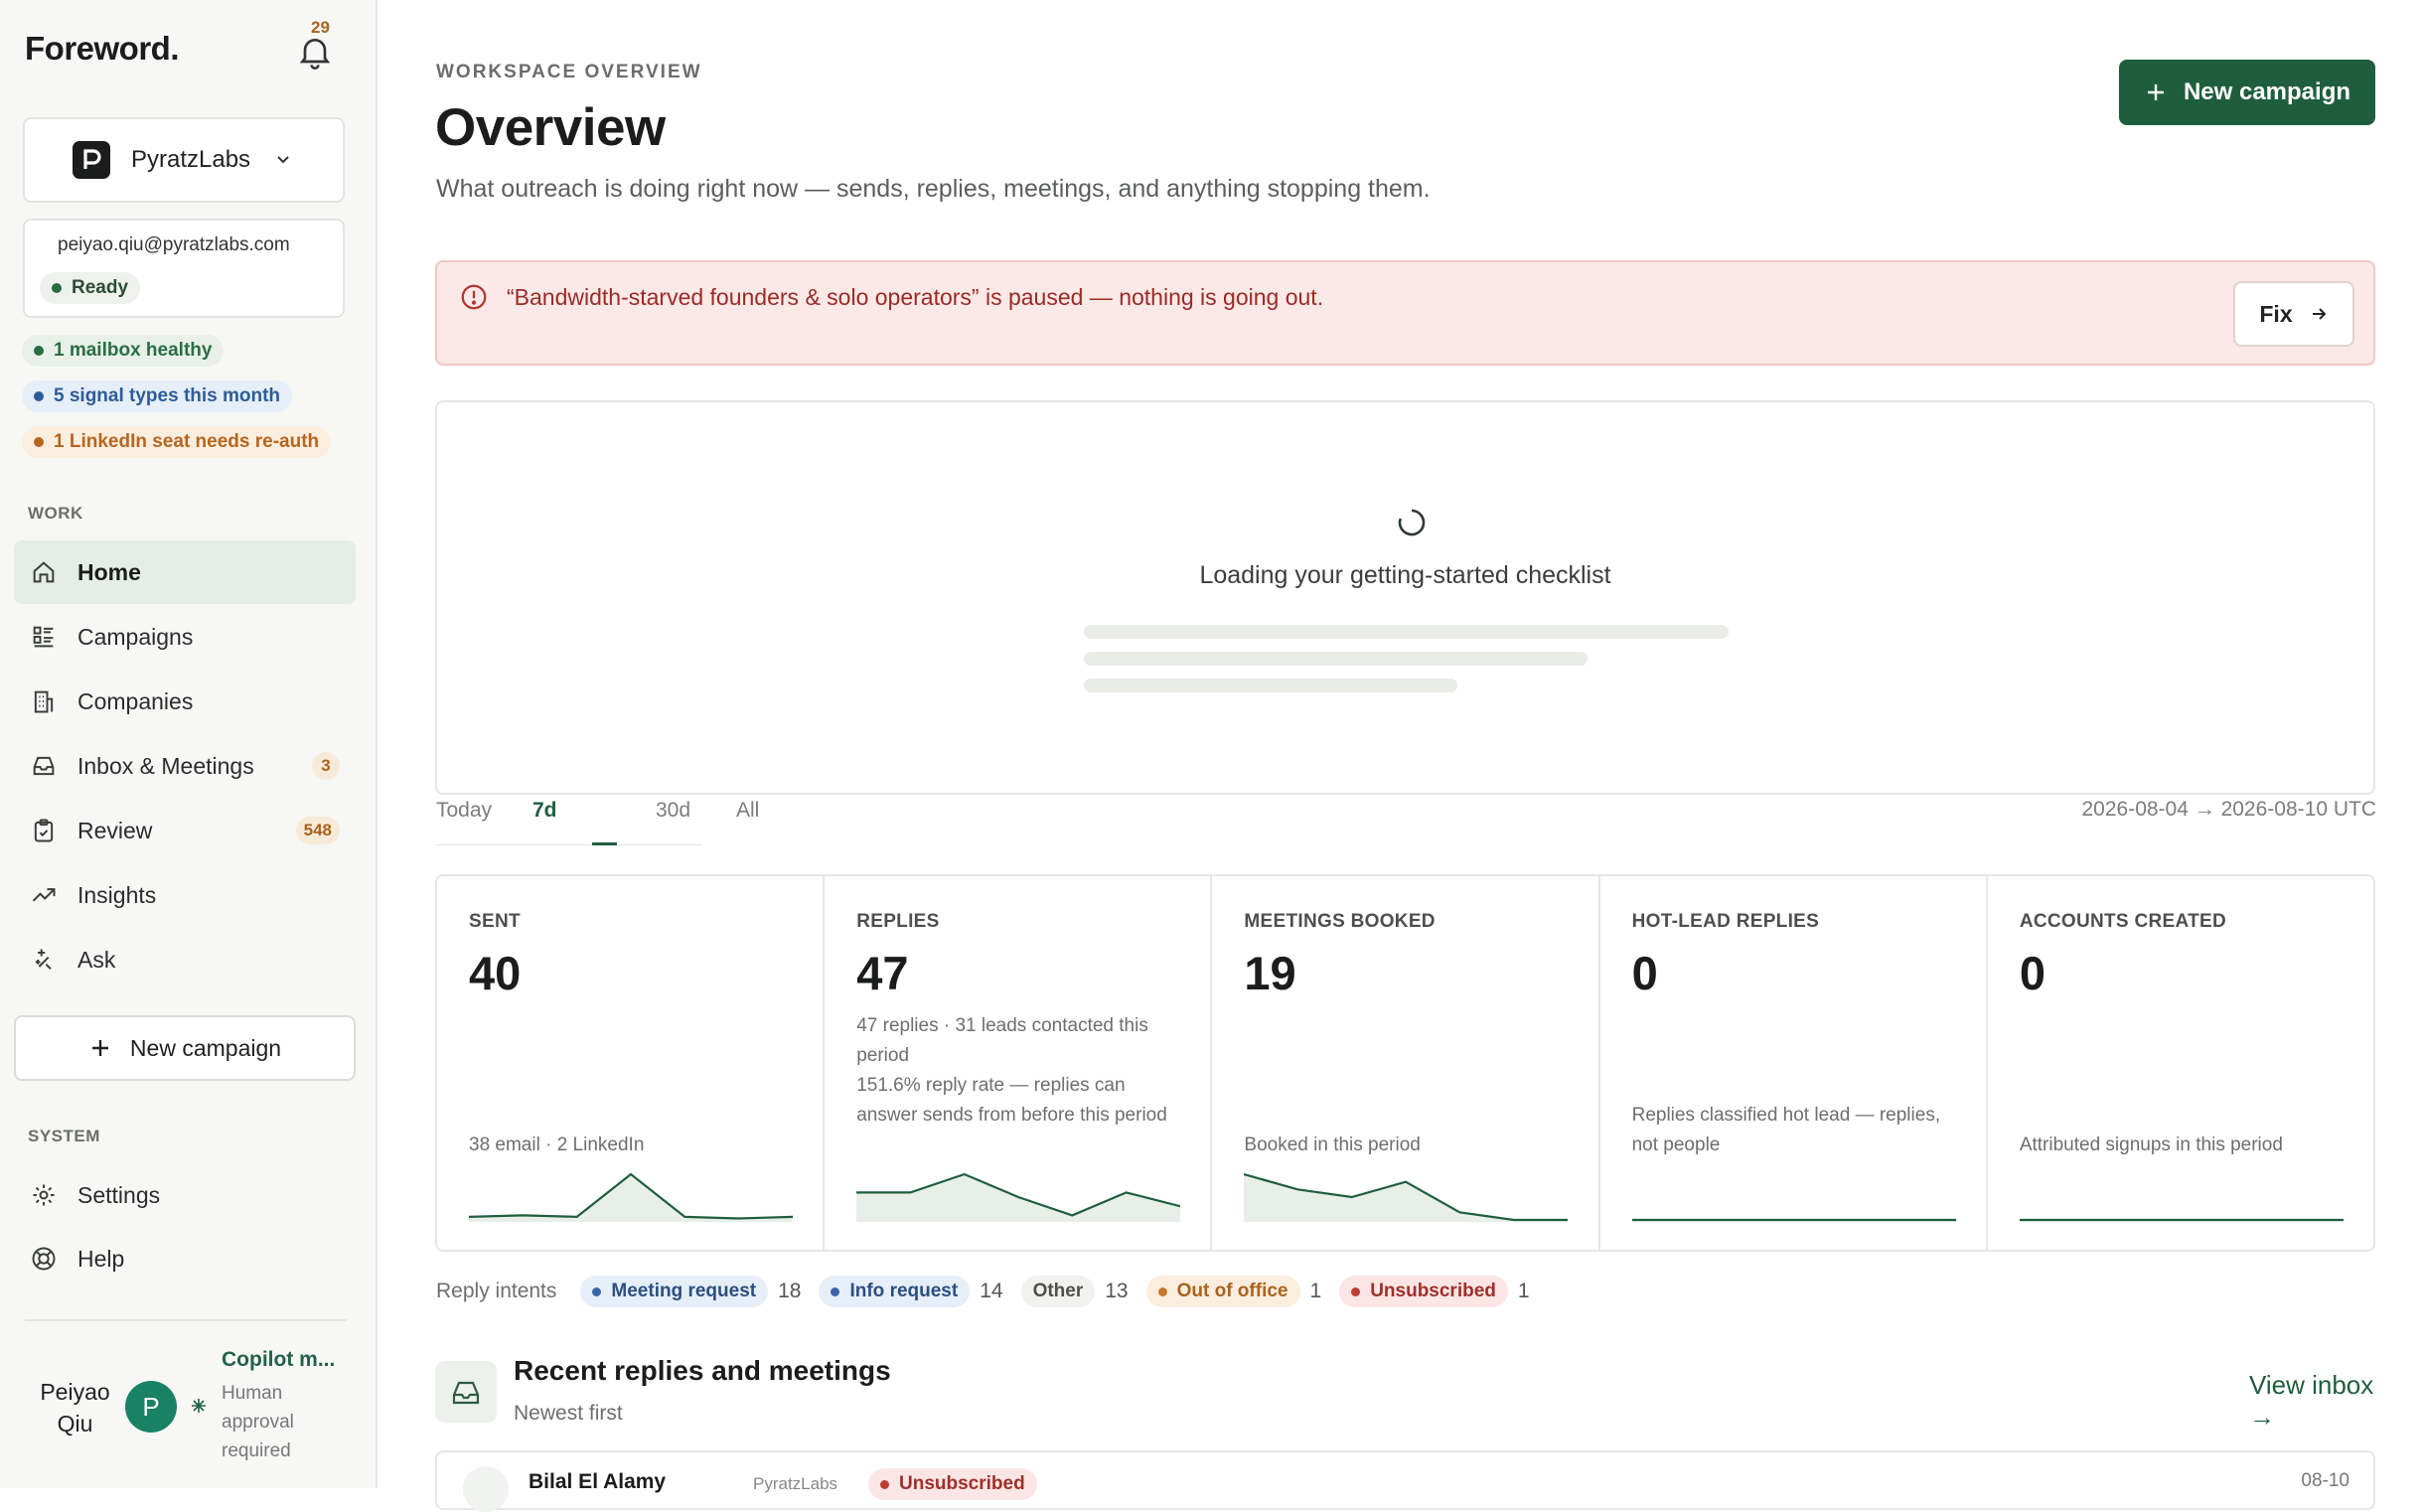 The width and height of the screenshot is (2424, 1512). I want to click on health-chip: 1 mailbox healthy, so click(124, 351).